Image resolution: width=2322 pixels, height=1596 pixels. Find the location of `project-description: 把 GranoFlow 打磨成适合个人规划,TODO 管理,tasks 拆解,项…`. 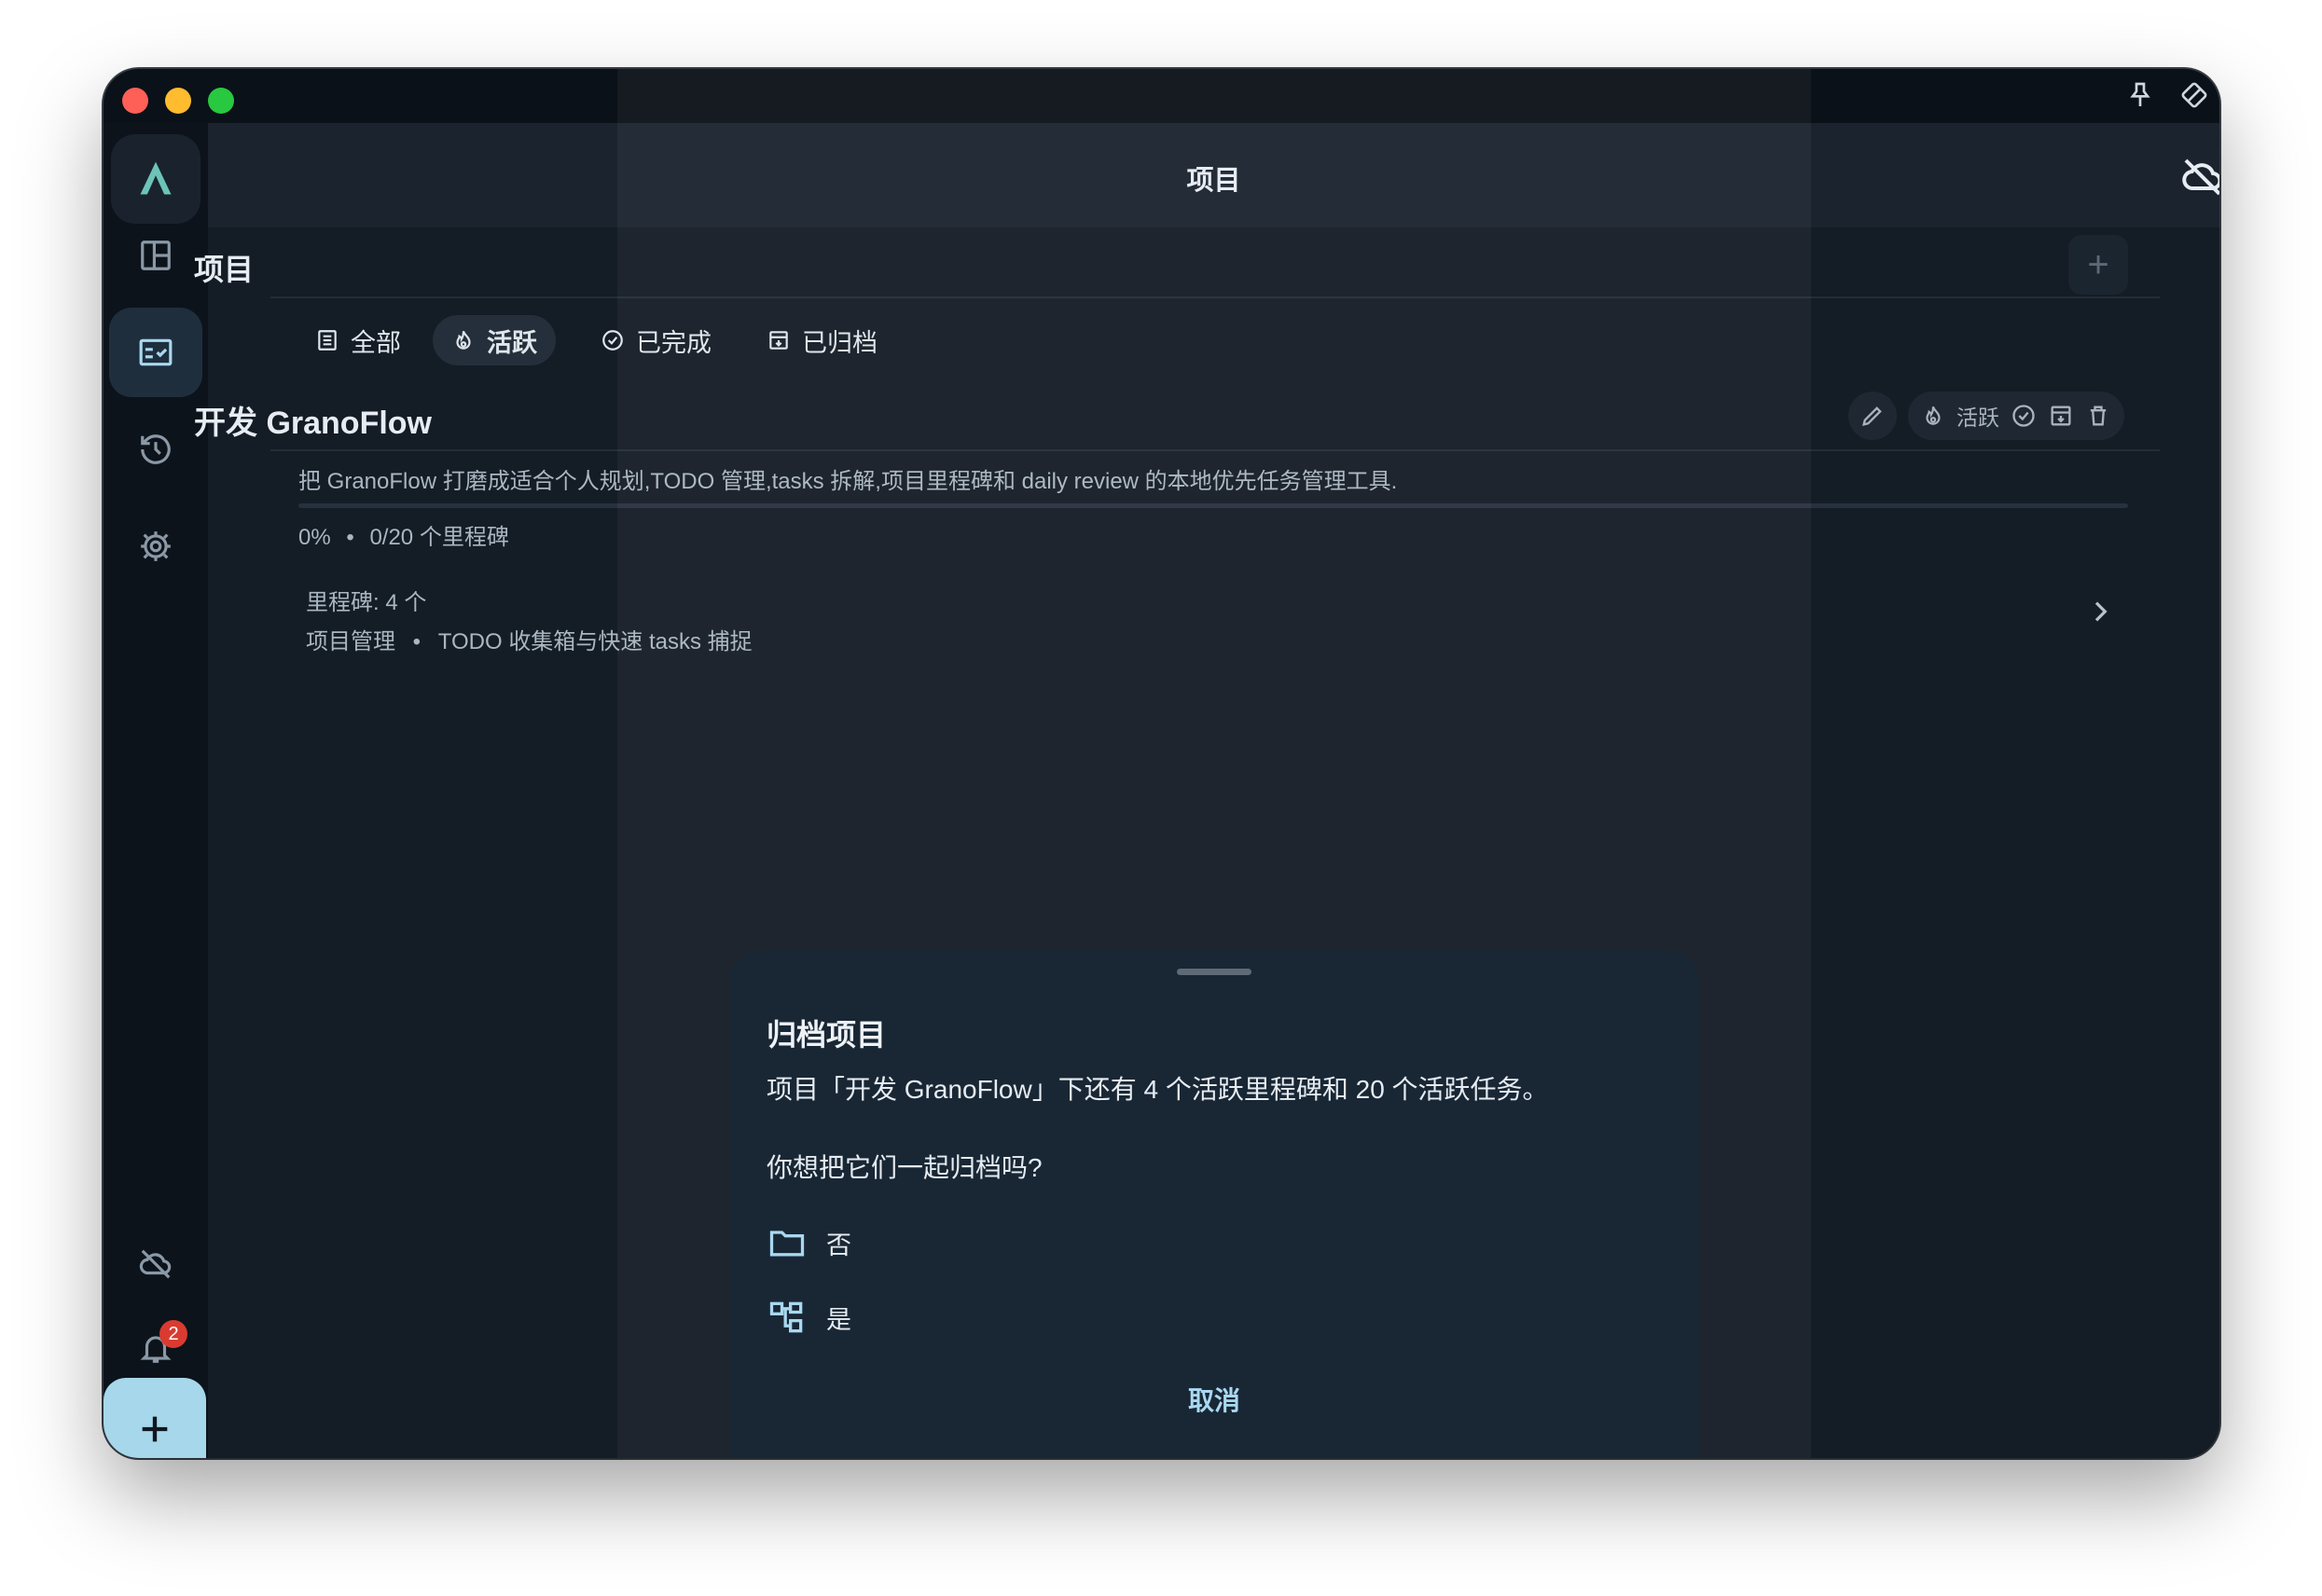

project-description: 把 GranoFlow 打磨成适合个人规划,TODO 管理,tasks 拆解,项… is located at coordinates (848, 481).